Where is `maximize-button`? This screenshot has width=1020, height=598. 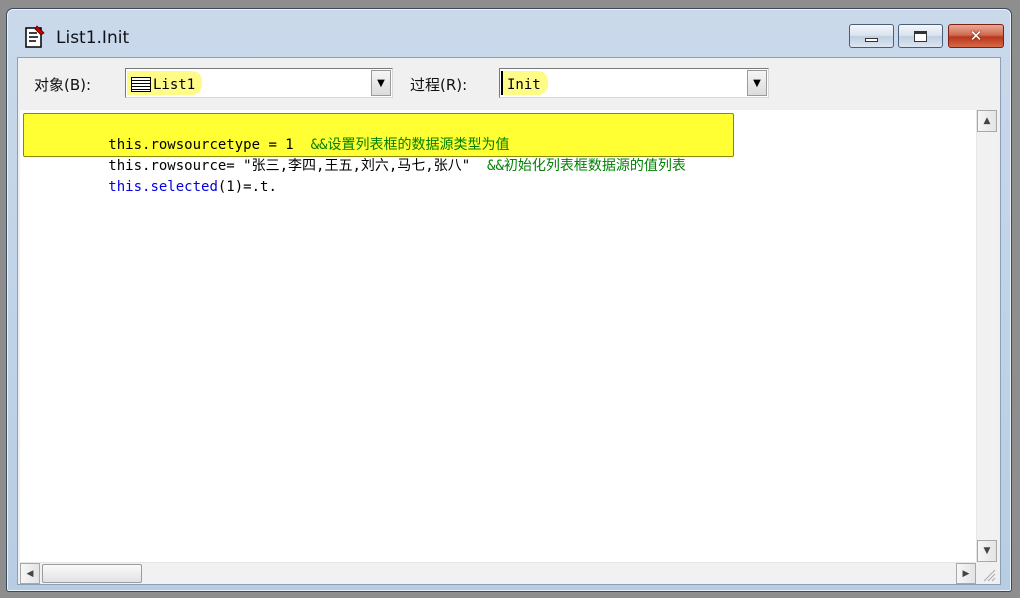
maximize-button is located at coordinates (920, 36).